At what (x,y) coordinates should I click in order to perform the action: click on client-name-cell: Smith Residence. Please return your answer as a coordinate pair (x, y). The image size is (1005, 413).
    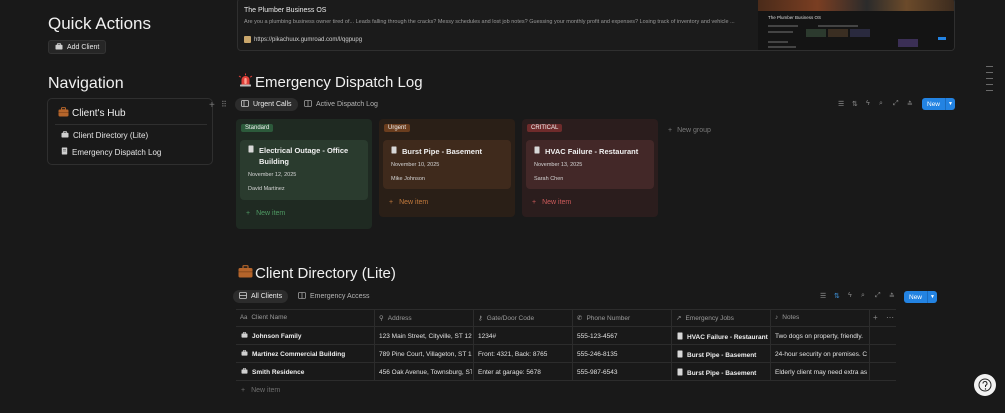
    Looking at the image, I should click on (306, 372).